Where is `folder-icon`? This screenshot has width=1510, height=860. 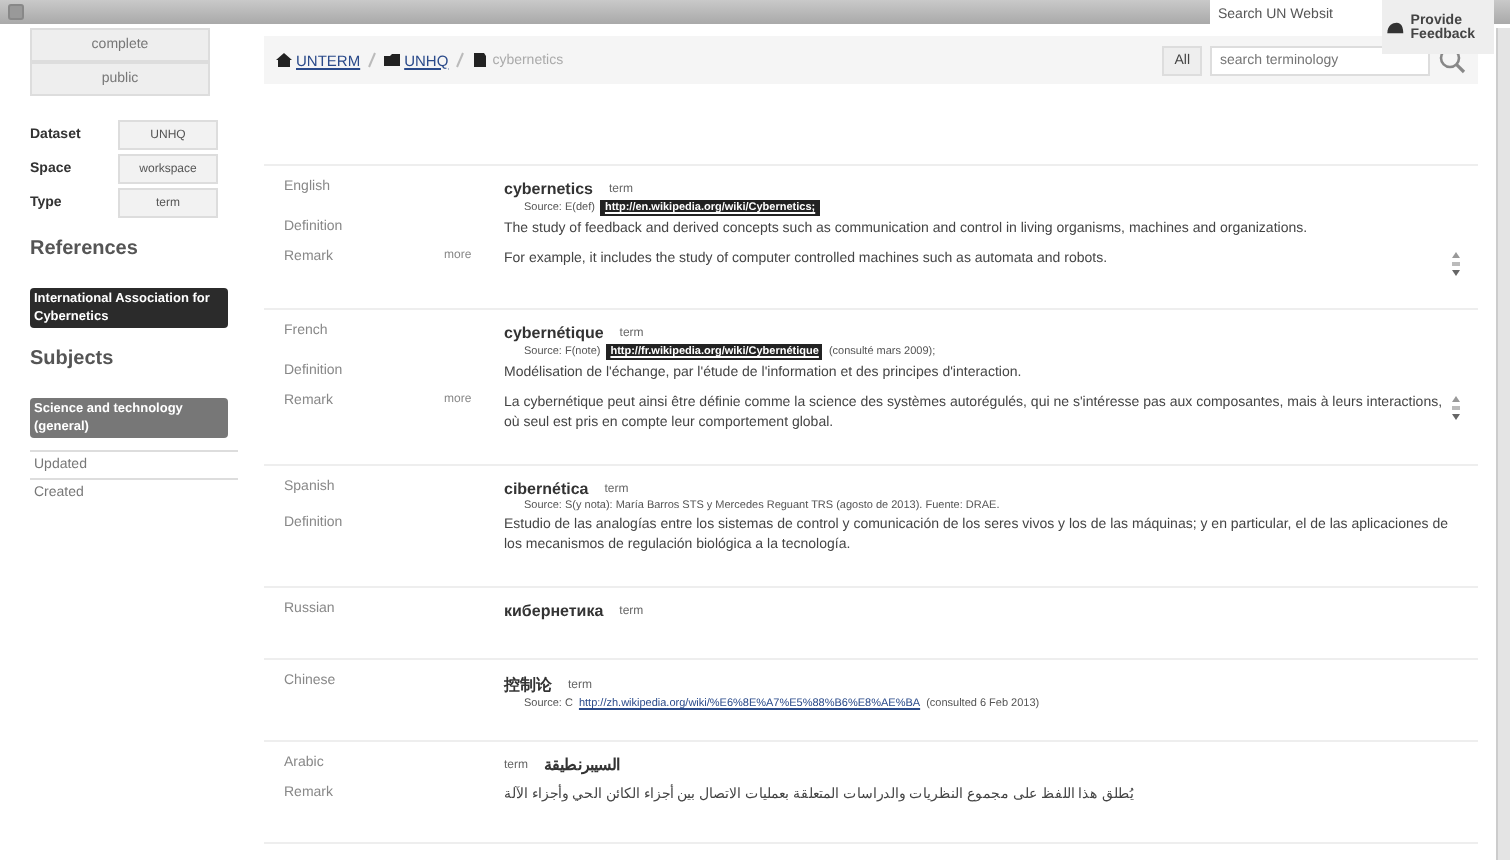 folder-icon is located at coordinates (392, 60).